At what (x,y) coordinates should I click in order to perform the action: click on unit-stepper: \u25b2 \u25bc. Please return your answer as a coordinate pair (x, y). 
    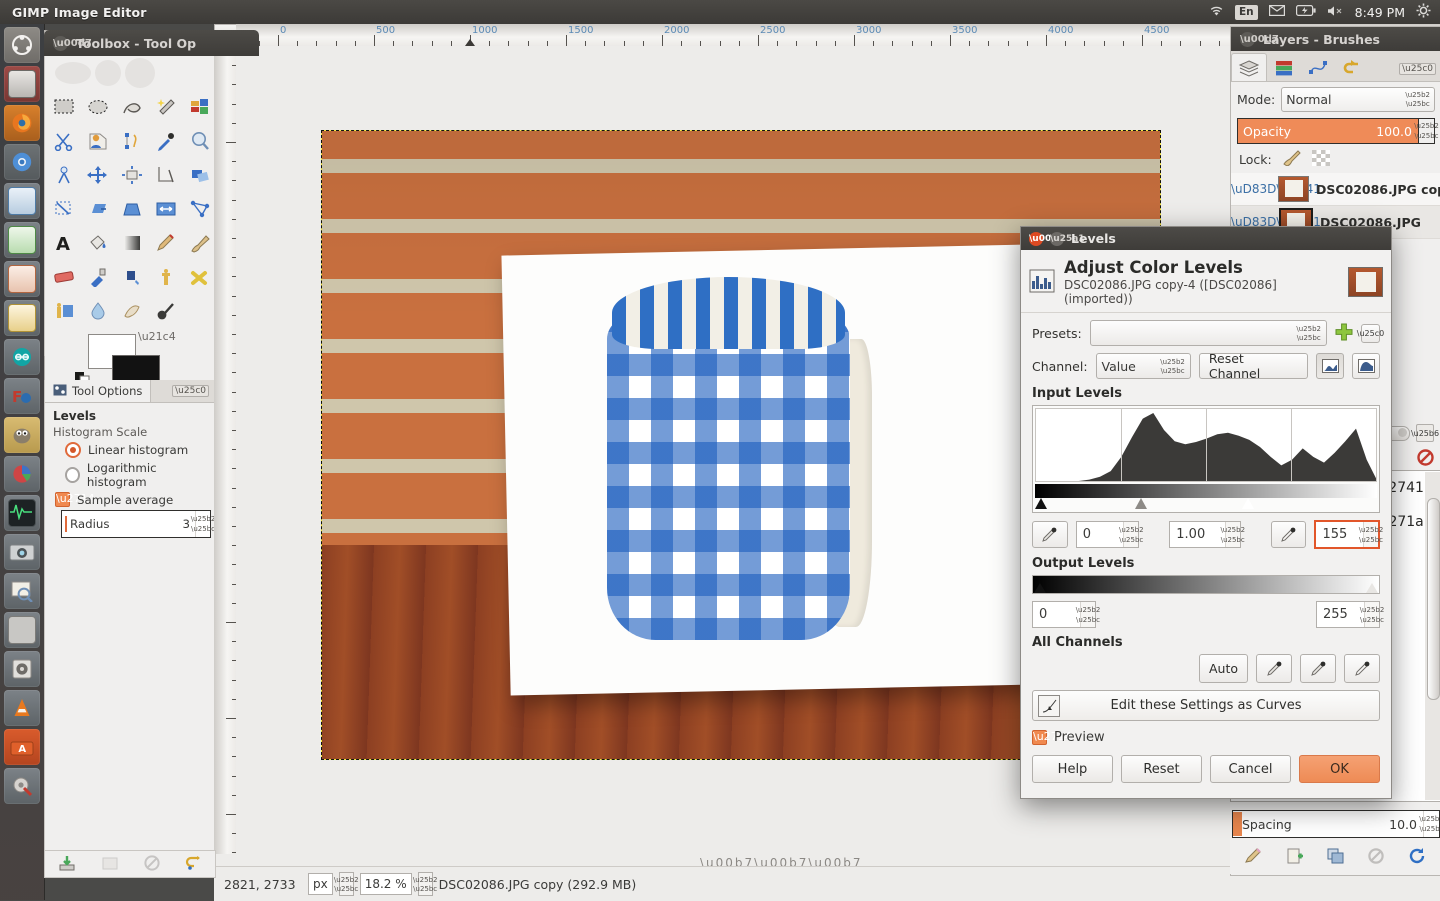
    Looking at the image, I should click on (346, 884).